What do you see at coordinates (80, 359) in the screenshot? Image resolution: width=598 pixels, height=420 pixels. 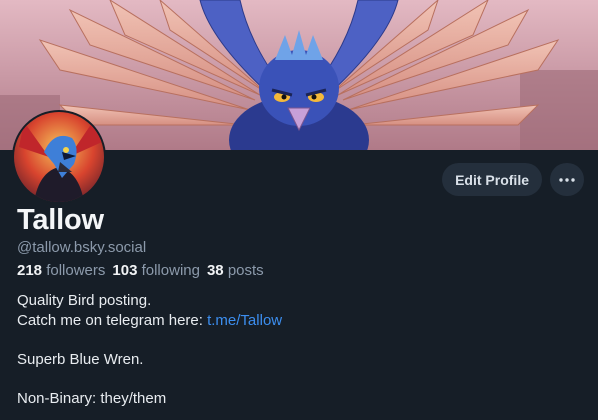 I see `bio-line-3: Superb Blue Wren.` at bounding box center [80, 359].